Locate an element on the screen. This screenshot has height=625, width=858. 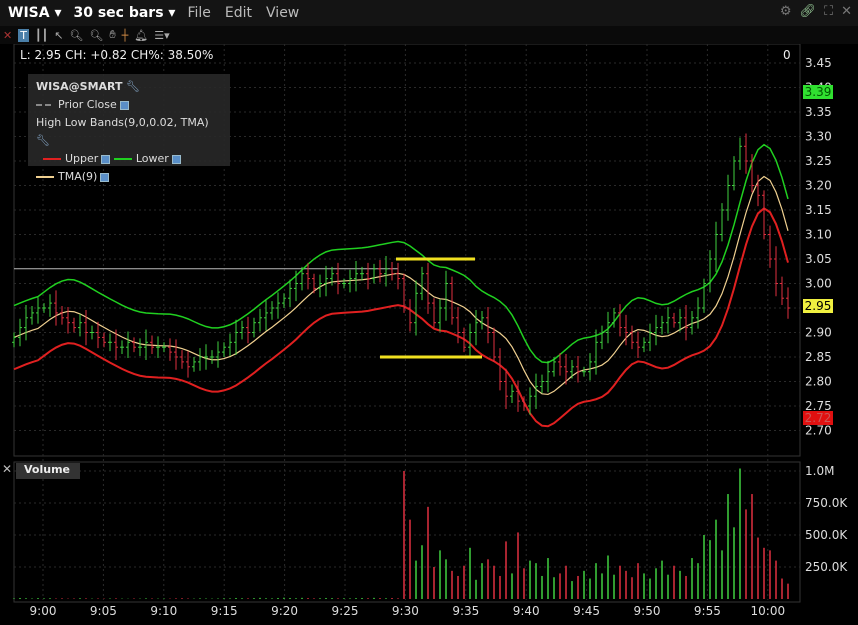
gear-icon: ⚙ is located at coordinates (786, 11).